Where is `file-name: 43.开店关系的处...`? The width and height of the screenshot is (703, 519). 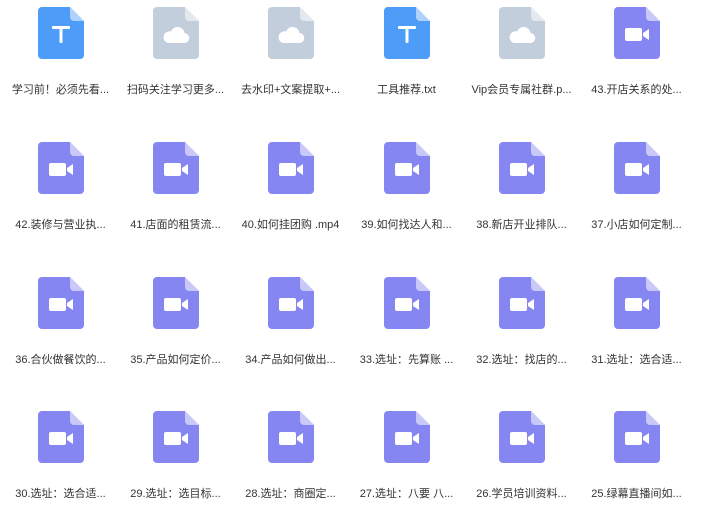 file-name: 43.开店关系的处... is located at coordinates (636, 90).